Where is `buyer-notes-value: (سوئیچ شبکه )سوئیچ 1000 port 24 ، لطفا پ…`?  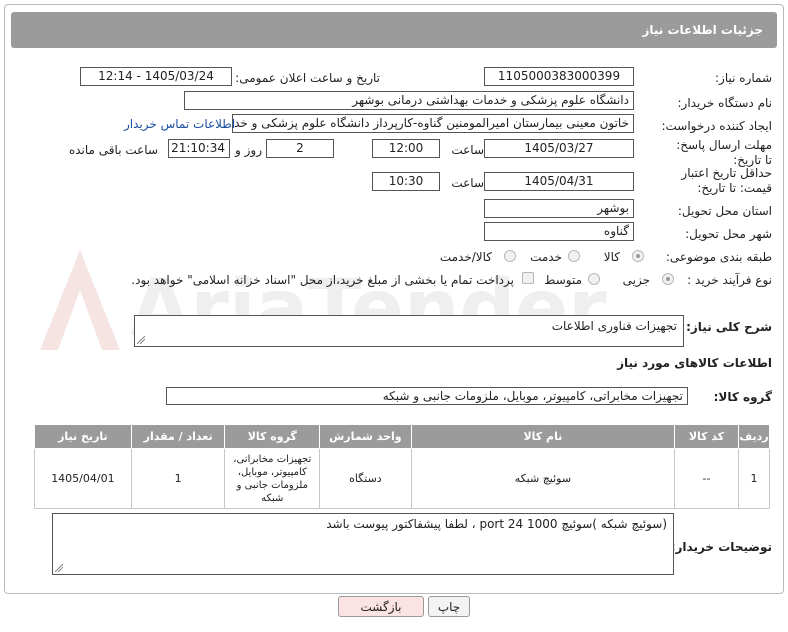 buyer-notes-value: (سوئیچ شبکه )سوئیچ 1000 port 24 ، لطفا پ… is located at coordinates (496, 524).